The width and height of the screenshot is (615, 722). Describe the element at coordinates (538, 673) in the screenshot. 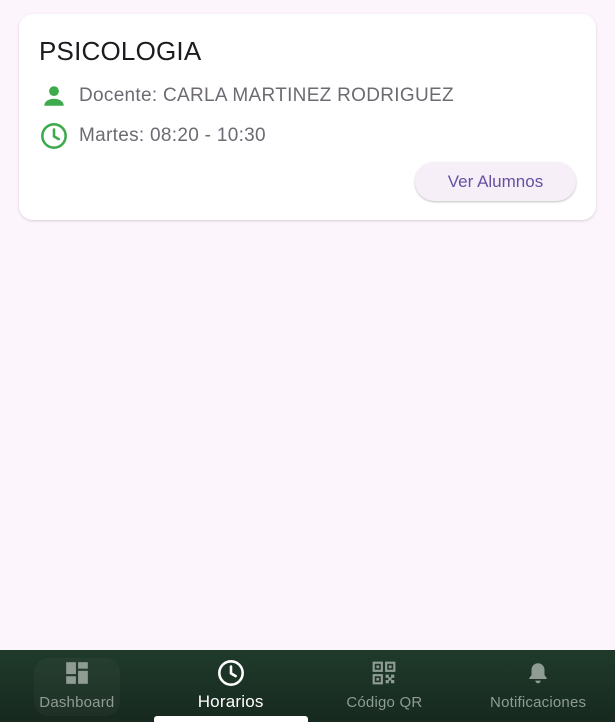

I see `bell-icon` at that location.